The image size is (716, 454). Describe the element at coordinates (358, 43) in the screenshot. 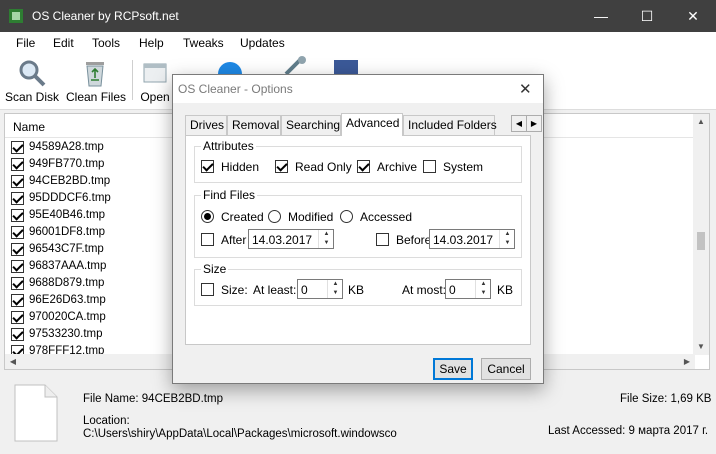

I see `menu-bar: File Edit Tools Help Tweaks Updates` at that location.